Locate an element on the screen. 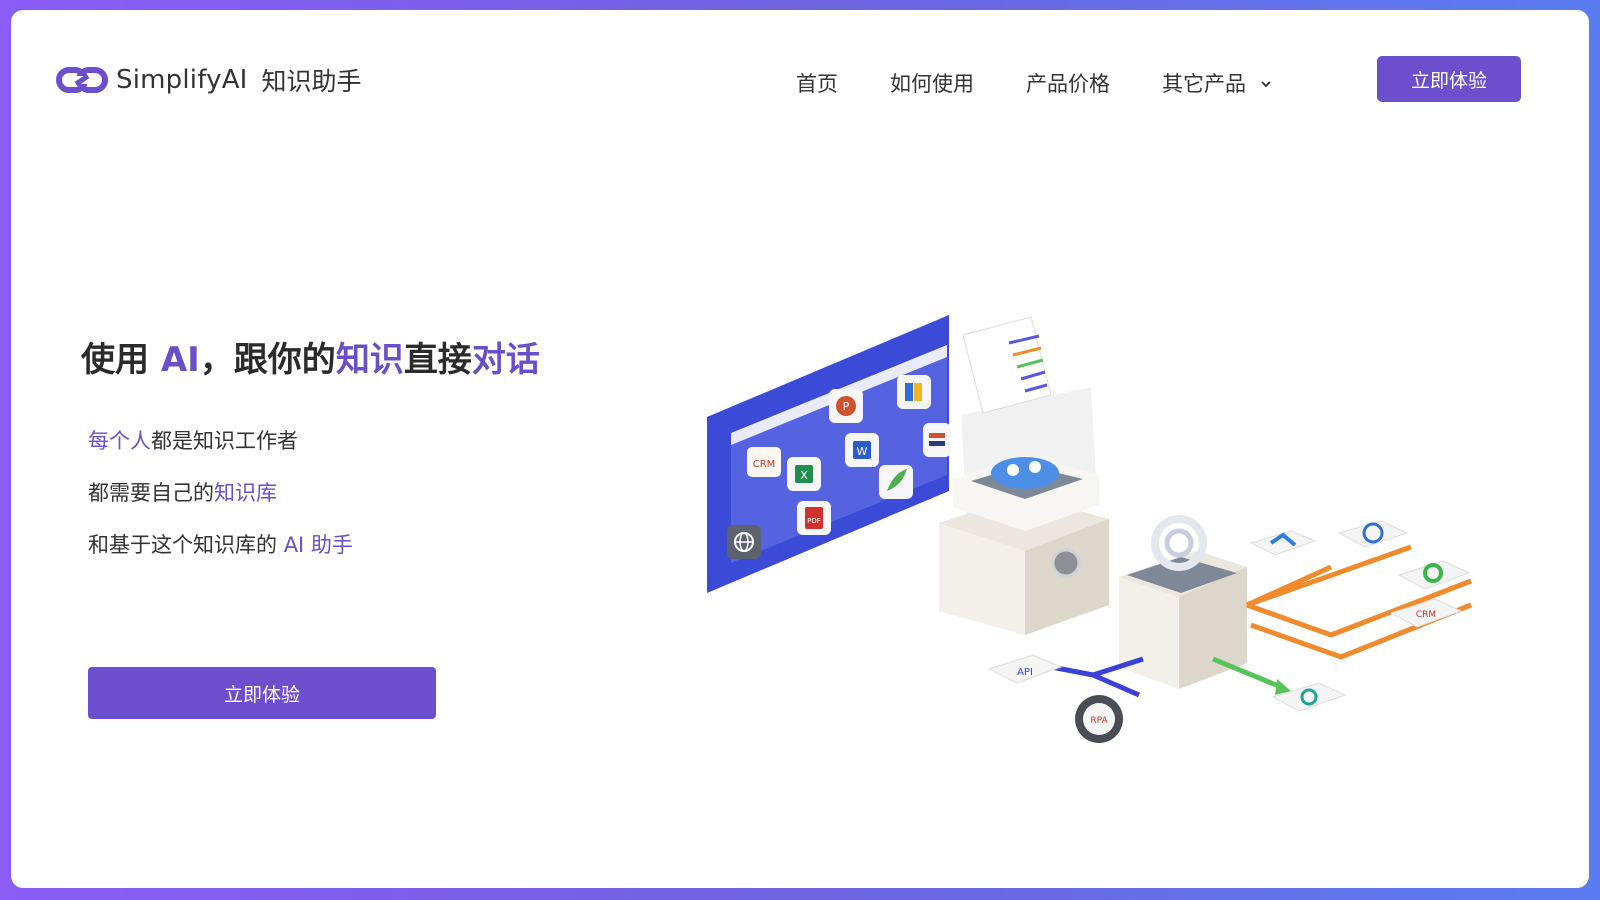 The image size is (1600, 900). svg-text: P is located at coordinates (846, 406).